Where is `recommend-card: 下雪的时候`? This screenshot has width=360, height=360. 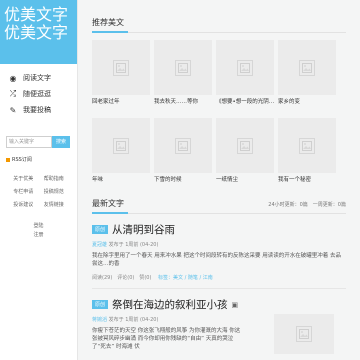 recommend-card: 下雪的时候 is located at coordinates (183, 157).